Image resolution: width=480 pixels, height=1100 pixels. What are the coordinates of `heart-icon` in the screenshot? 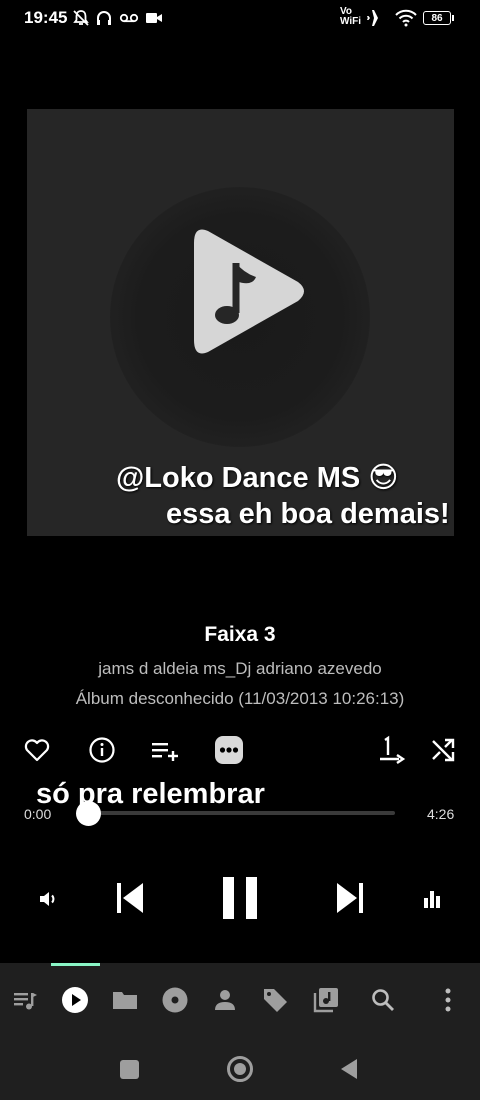 It's located at (37, 750).